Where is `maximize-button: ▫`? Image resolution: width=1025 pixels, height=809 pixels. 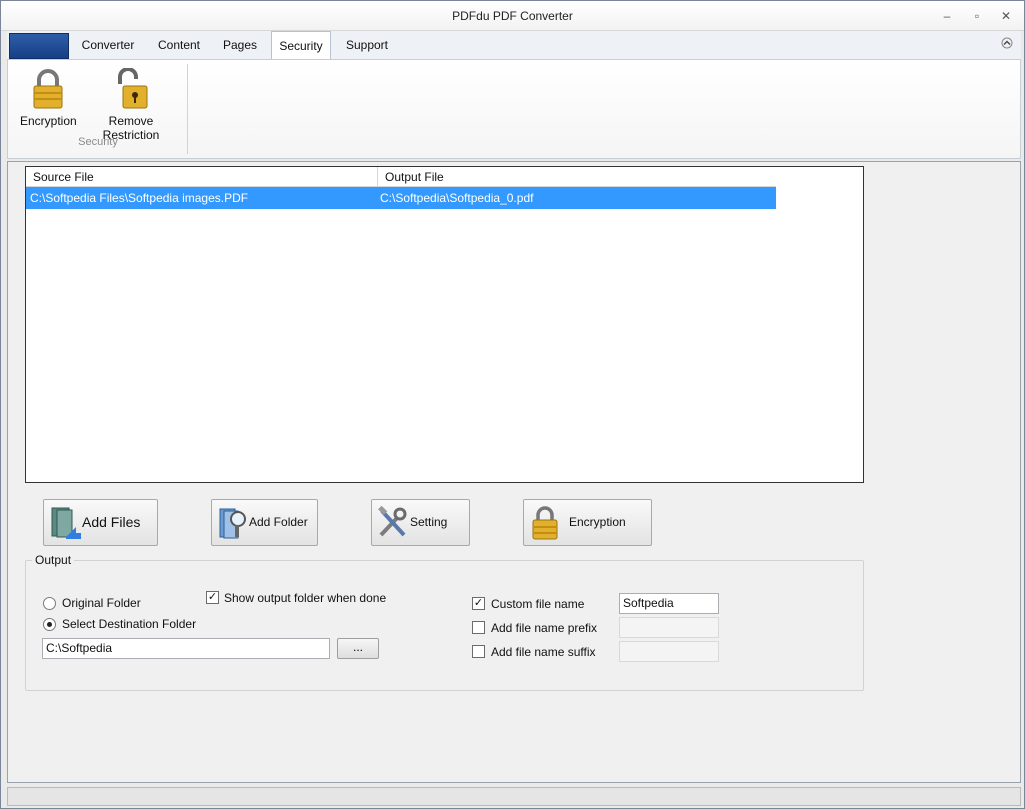 maximize-button: ▫ is located at coordinates (977, 16).